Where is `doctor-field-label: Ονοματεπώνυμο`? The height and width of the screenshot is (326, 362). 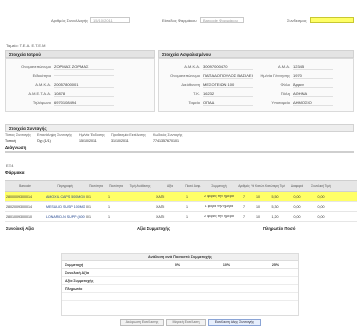 doctor-field-label: Ονοματεπώνυμο is located at coordinates (36, 66).